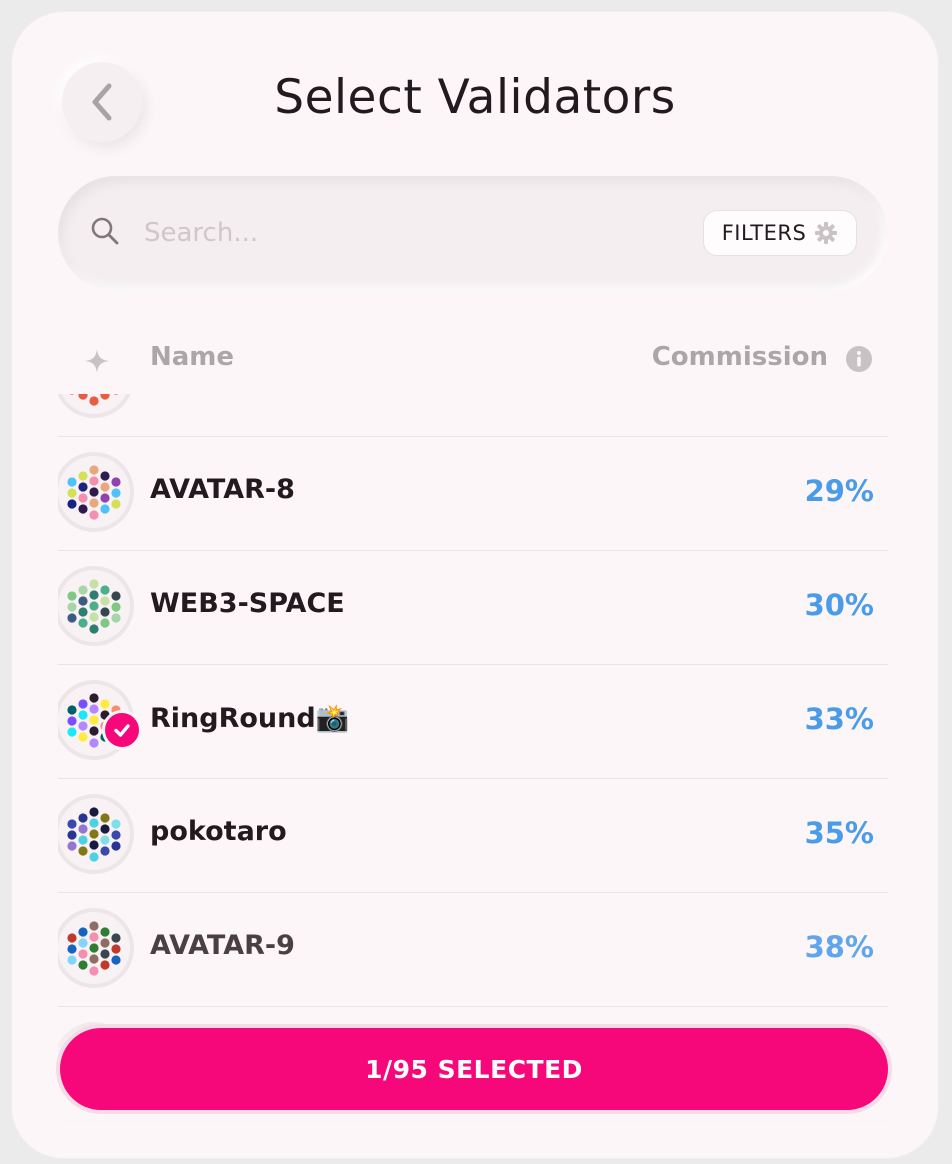  Describe the element at coordinates (473, 493) in the screenshot. I see `validator-row: AVATAR-8 29%` at that location.